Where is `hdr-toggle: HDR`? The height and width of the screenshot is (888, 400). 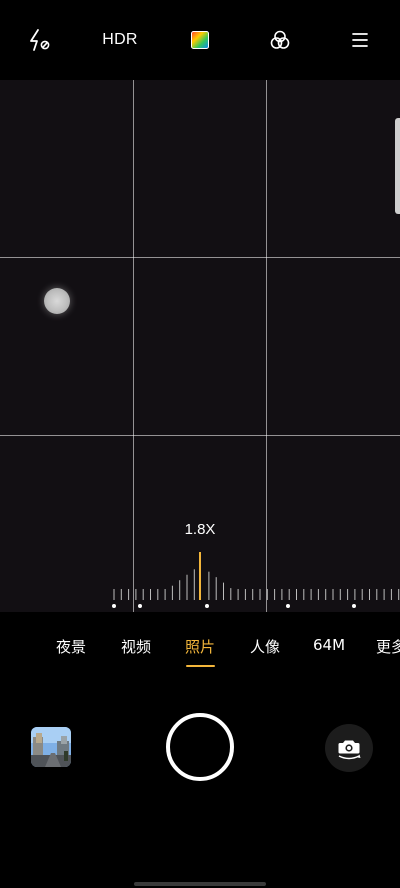
hdr-toggle: HDR is located at coordinates (120, 40).